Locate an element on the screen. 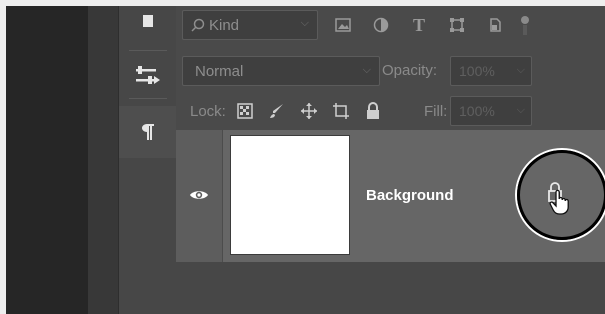 This screenshot has width=605, height=314. lock-artboard-icon is located at coordinates (341, 111).